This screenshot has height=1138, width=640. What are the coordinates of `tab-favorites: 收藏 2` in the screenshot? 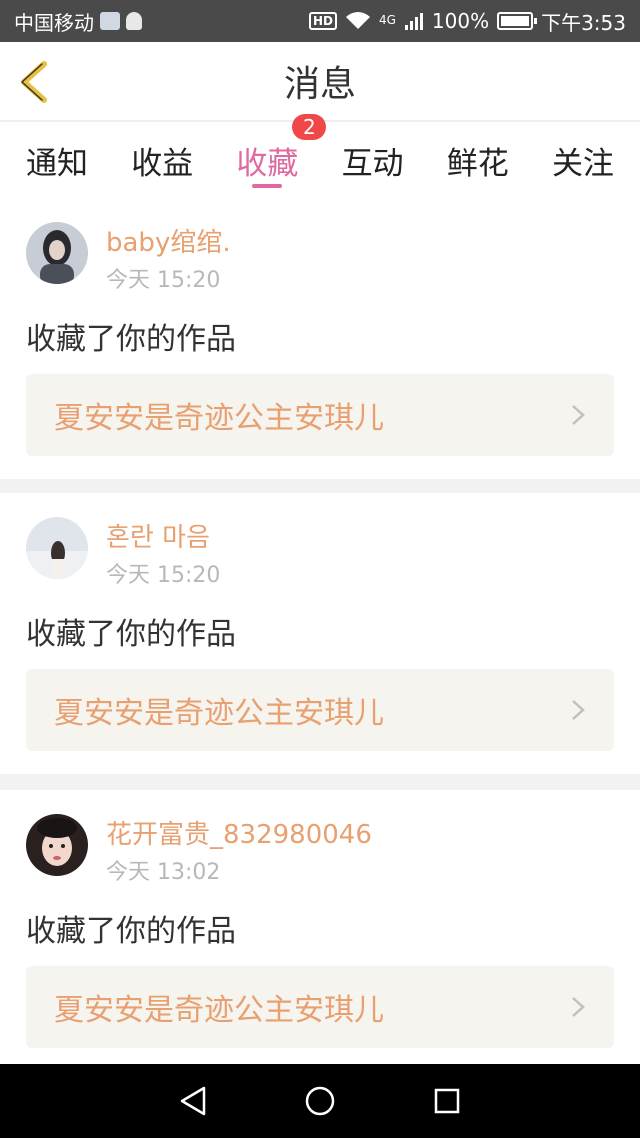 It's located at (281, 156).